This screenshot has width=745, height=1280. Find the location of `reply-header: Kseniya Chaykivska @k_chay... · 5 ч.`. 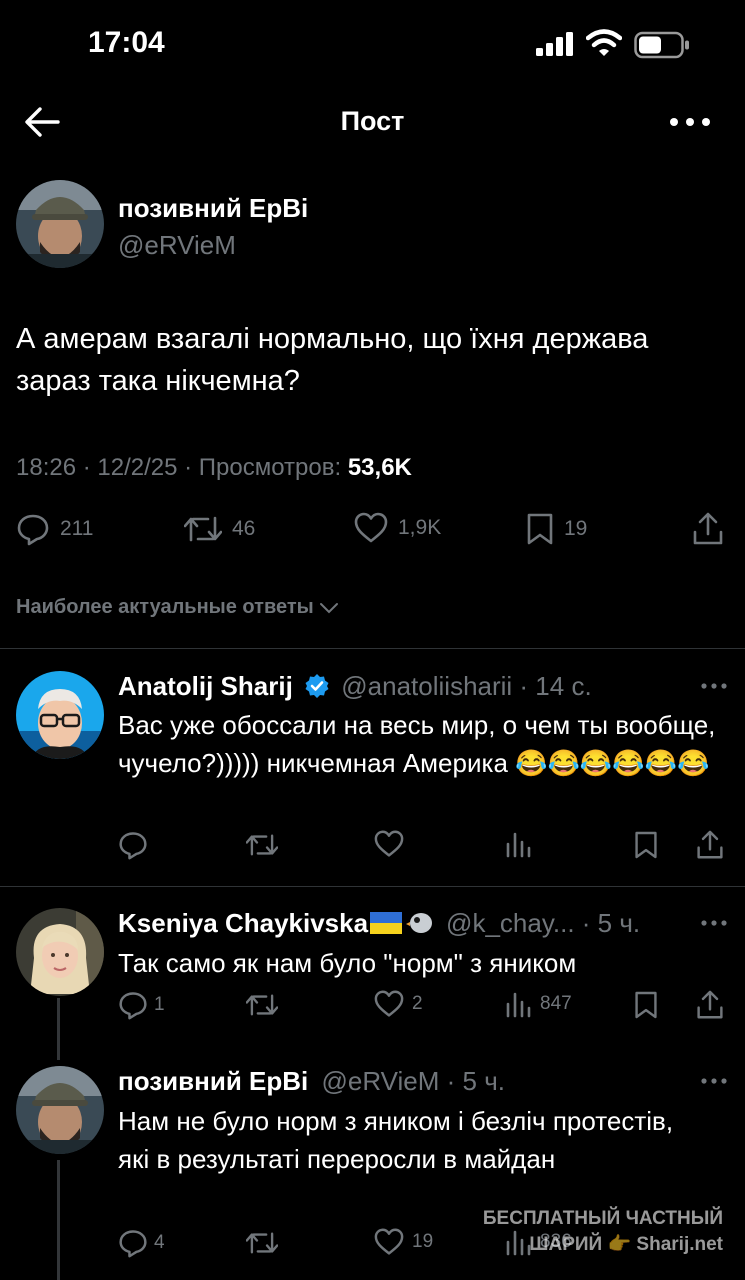

reply-header: Kseniya Chaykivska @k_chay... · 5 ч. is located at coordinates (379, 923).